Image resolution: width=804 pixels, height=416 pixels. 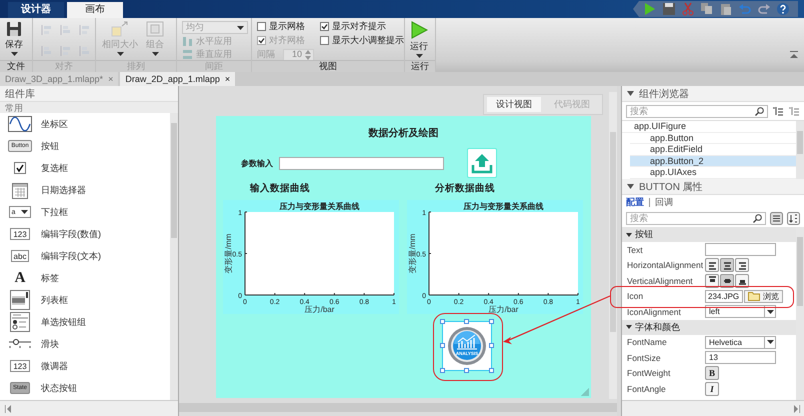 I want to click on collapse-icon, so click(x=794, y=55).